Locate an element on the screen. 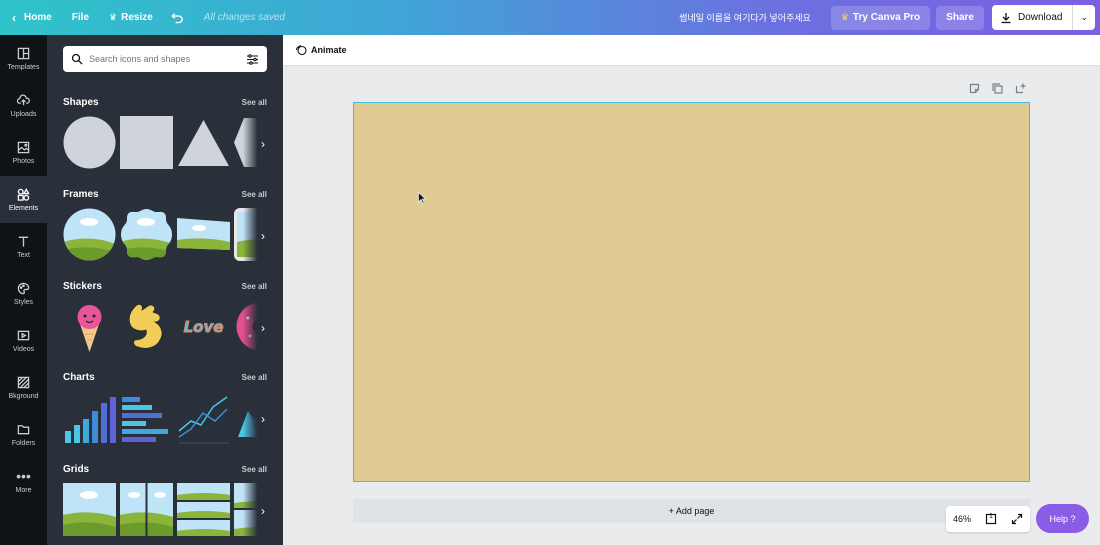 Image resolution: width=1100 pixels, height=545 pixels. save-status: All changes saved is located at coordinates (244, 17).